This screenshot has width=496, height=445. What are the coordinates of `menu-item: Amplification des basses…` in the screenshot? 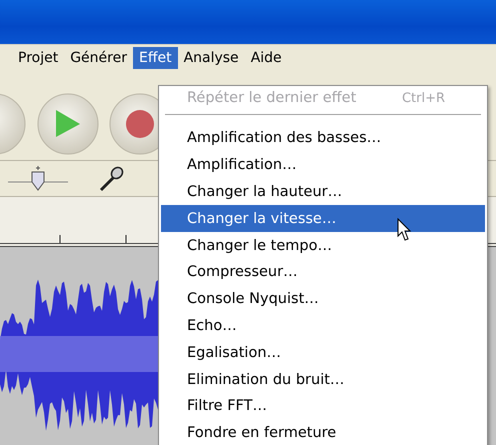 It's located at (323, 138).